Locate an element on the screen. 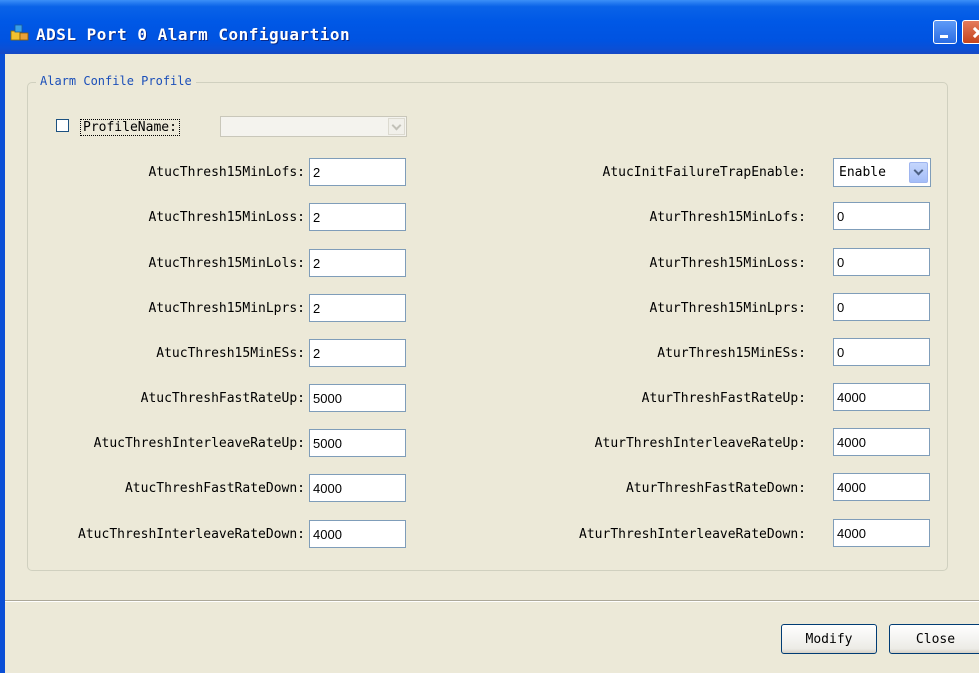 This screenshot has width=979, height=673. atur-interleave-rate-down-label: AturThreshInterleaveRateDown: is located at coordinates (692, 534).